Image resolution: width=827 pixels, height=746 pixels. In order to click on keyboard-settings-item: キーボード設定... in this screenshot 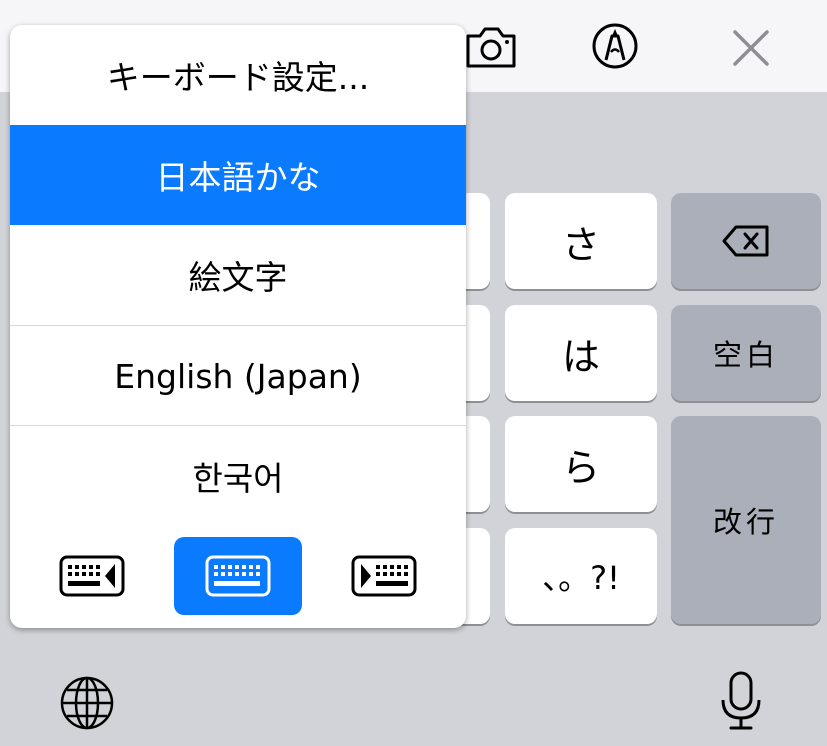, I will do `click(238, 75)`.